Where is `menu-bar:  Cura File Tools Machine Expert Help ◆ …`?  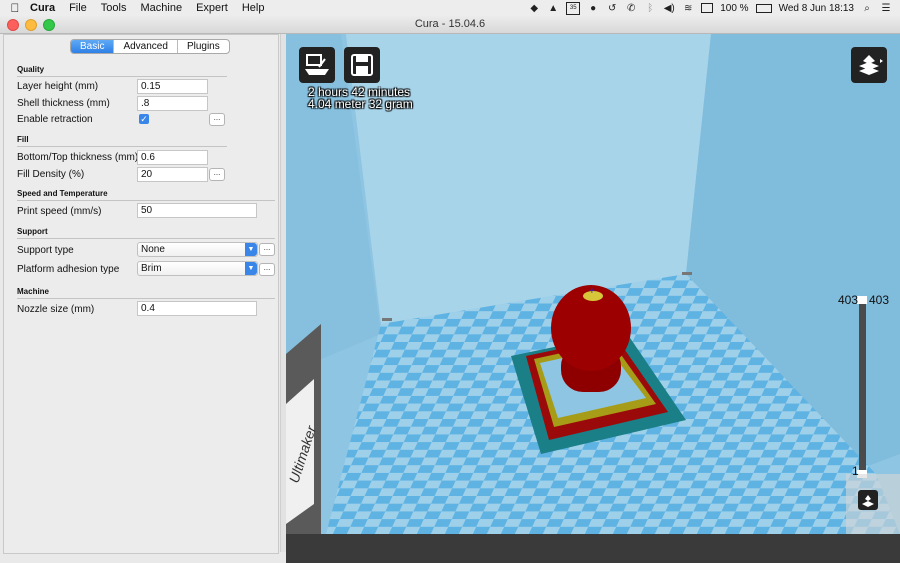 menu-bar:  Cura File Tools Machine Expert Help ◆ … is located at coordinates (450, 8).